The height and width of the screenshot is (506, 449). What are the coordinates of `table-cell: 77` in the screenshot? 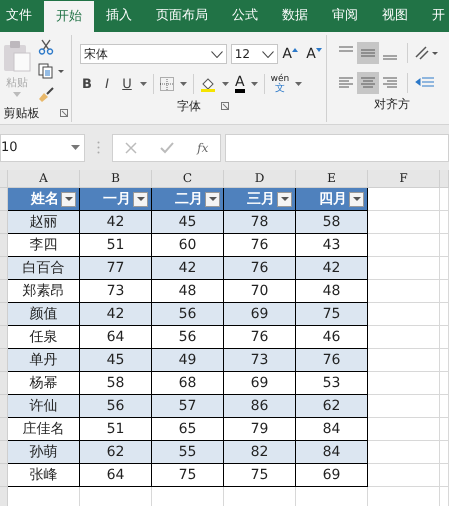 It's located at (116, 268).